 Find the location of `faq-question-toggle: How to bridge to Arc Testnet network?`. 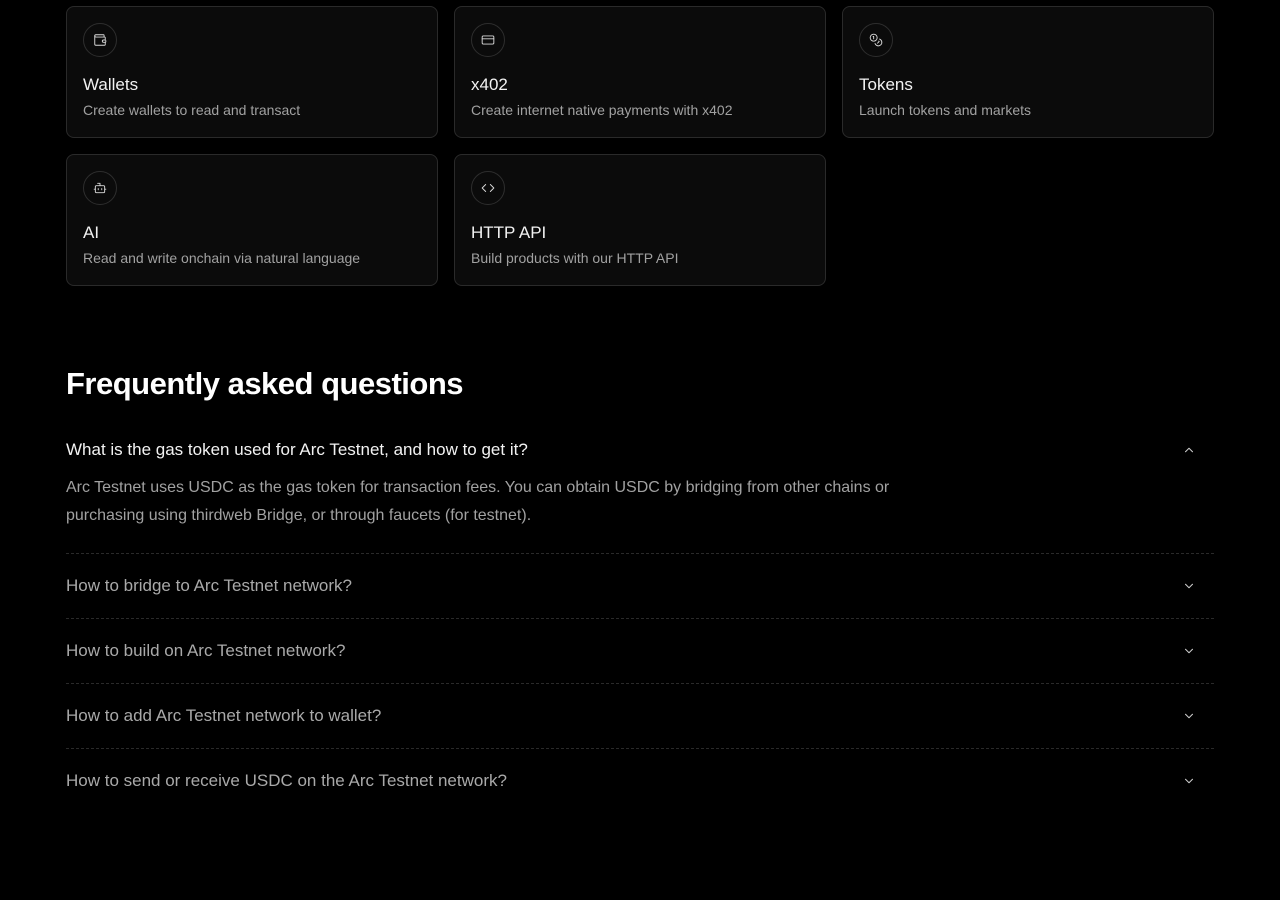

faq-question-toggle: How to bridge to Arc Testnet network? is located at coordinates (640, 586).